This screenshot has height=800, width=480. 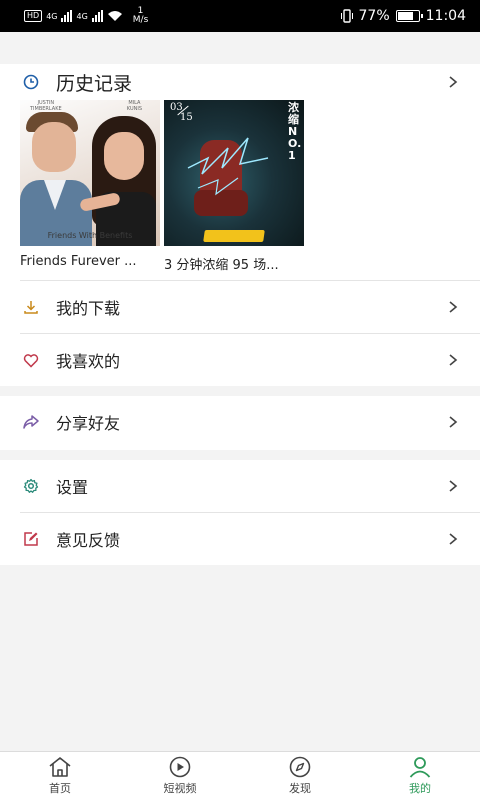 What do you see at coordinates (31, 360) in the screenshot?
I see `heart-icon` at bounding box center [31, 360].